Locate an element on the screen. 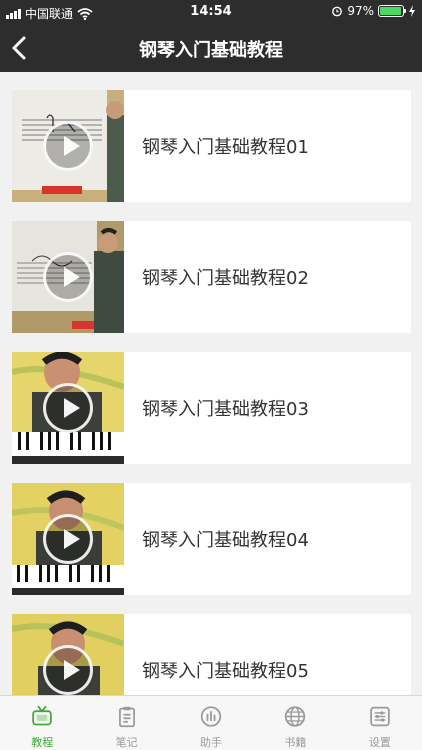 This screenshot has height=750, width=422. tab-notes: 笔记 is located at coordinates (126, 723).